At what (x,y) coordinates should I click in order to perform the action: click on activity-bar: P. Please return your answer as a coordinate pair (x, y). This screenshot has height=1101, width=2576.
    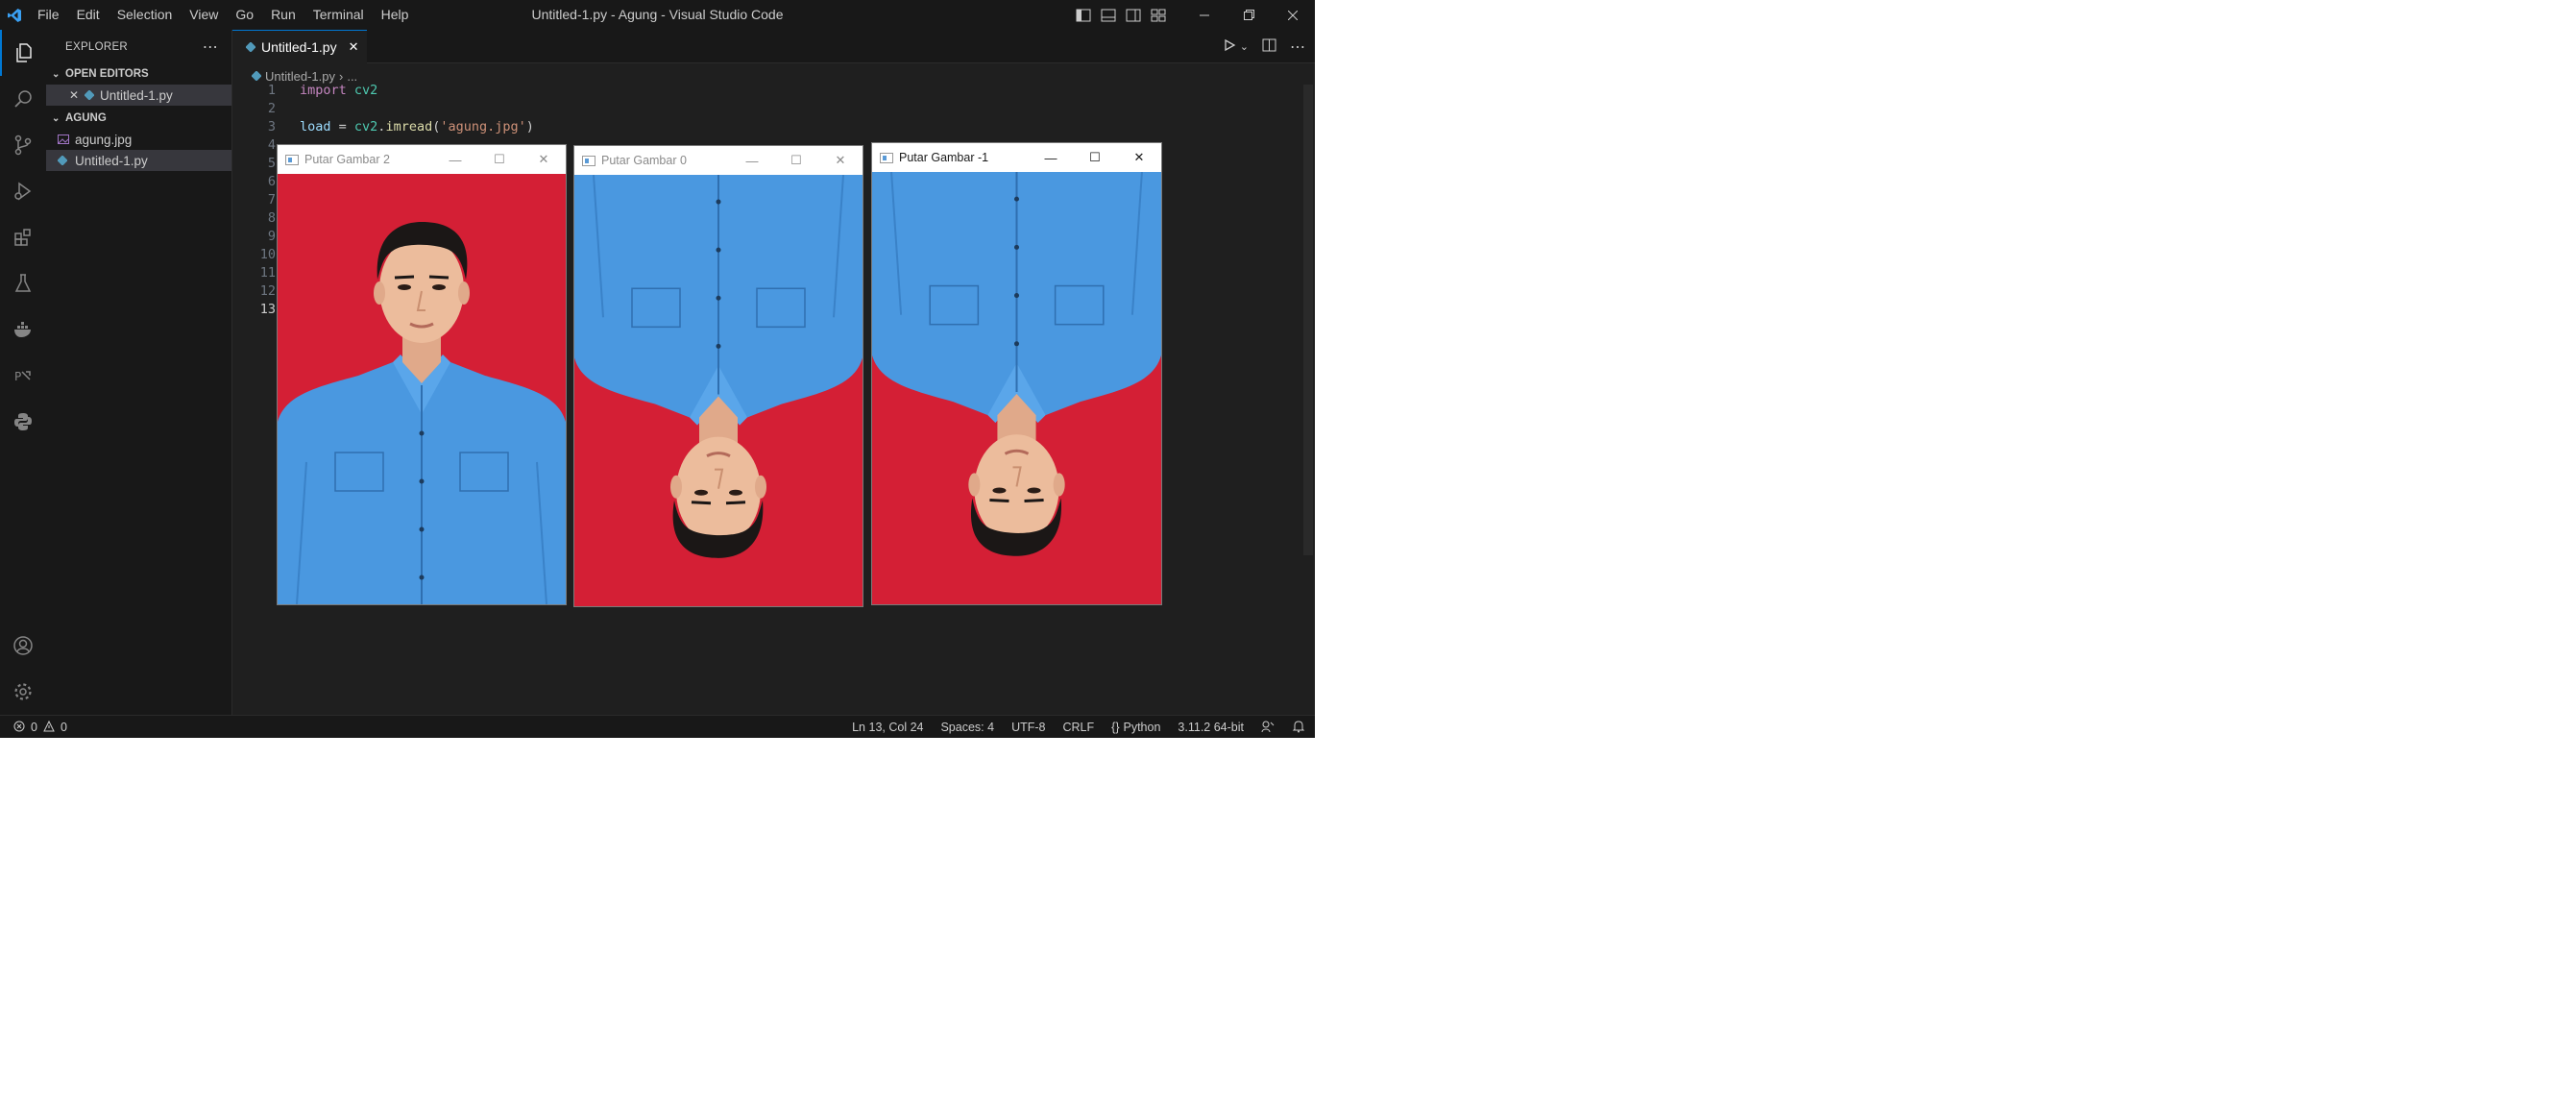
    Looking at the image, I should click on (23, 373).